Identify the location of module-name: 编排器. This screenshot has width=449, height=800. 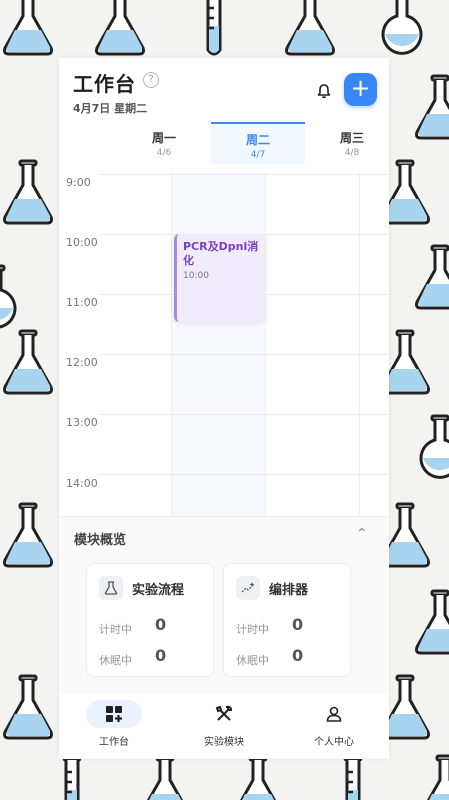
(289, 590).